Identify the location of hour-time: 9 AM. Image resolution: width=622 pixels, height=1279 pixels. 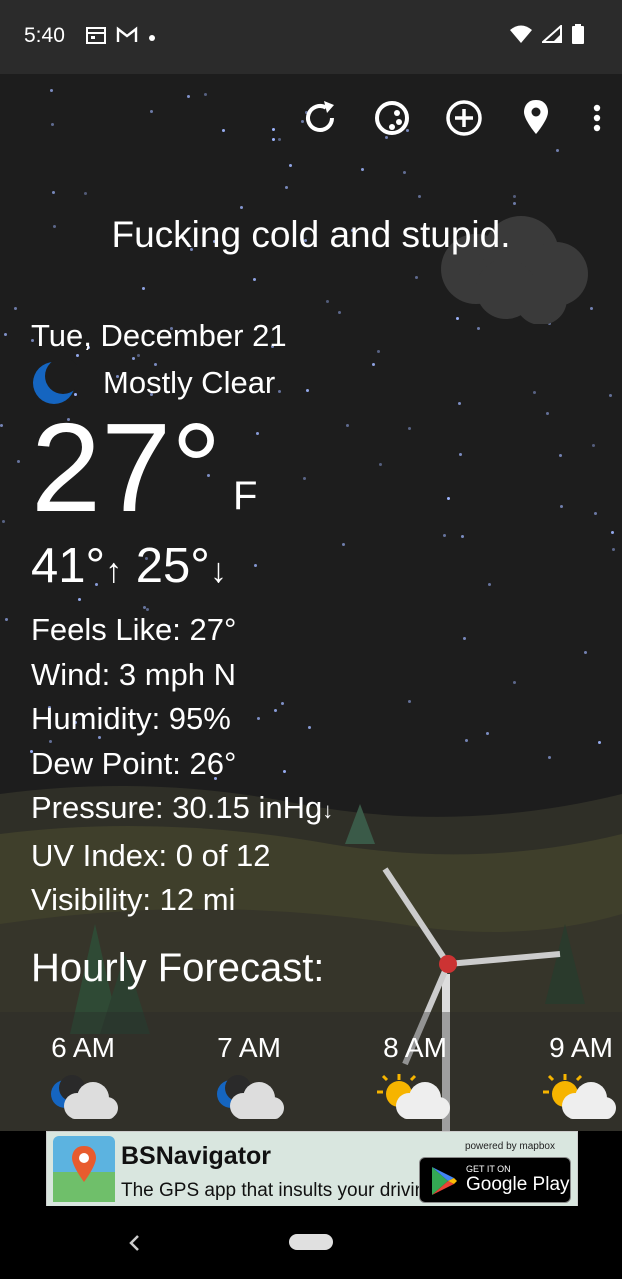
(581, 1047).